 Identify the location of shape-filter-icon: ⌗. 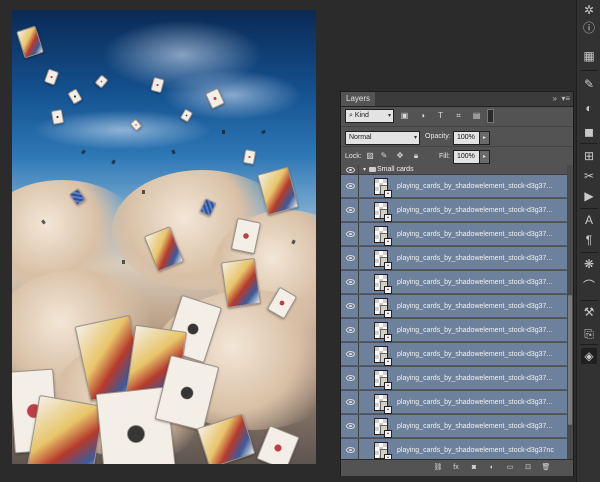
(458, 115).